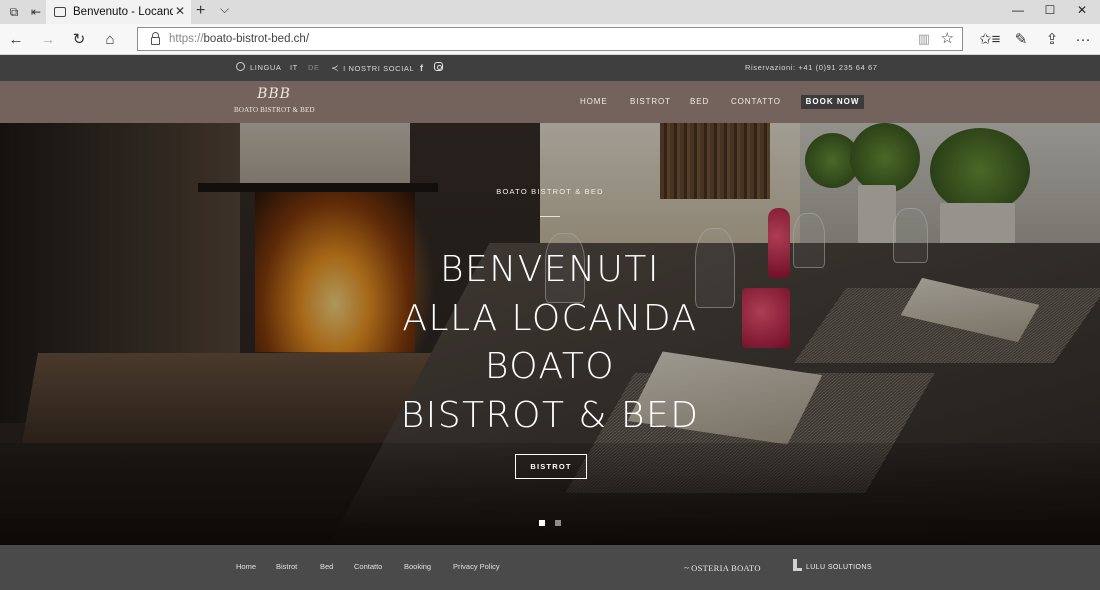  What do you see at coordinates (110, 40) in the screenshot?
I see `home-icon: ⌂` at bounding box center [110, 40].